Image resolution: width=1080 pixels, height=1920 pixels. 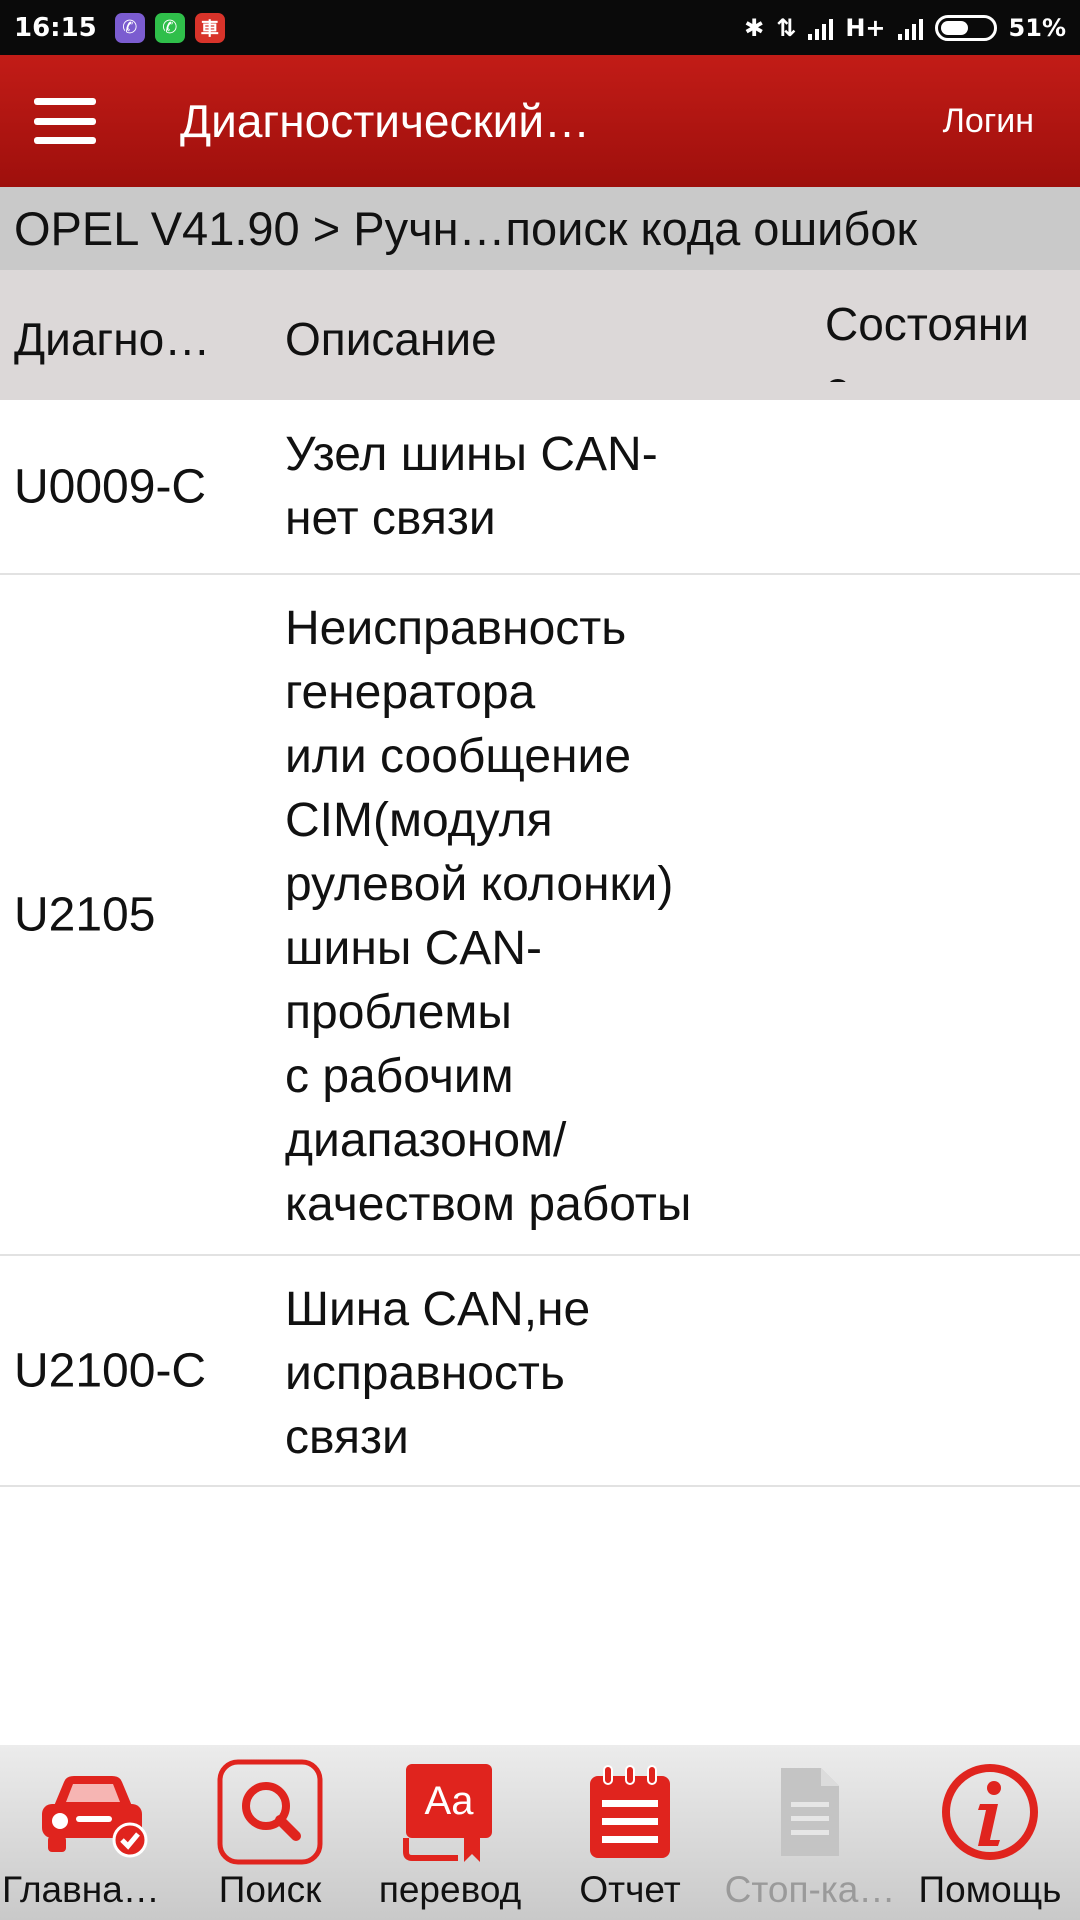 I want to click on hamburger-menu-icon, so click(x=65, y=121).